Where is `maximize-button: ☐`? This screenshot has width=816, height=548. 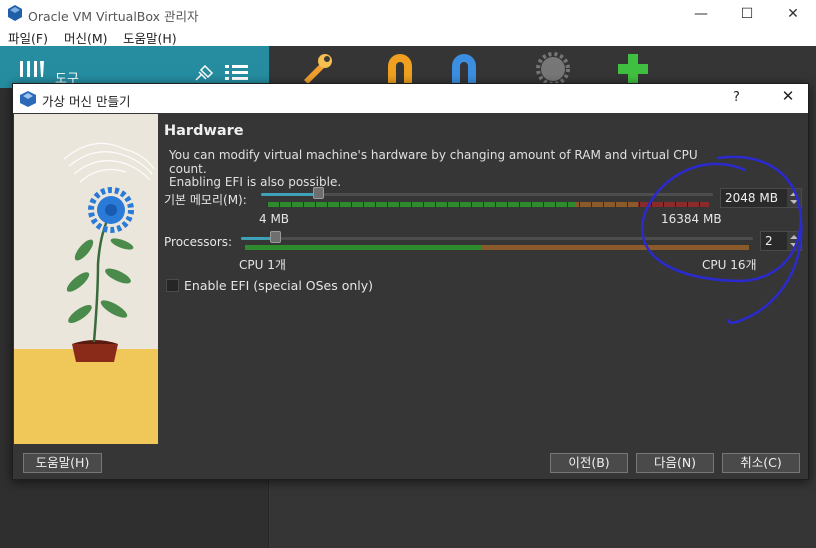 maximize-button: ☐ is located at coordinates (747, 13).